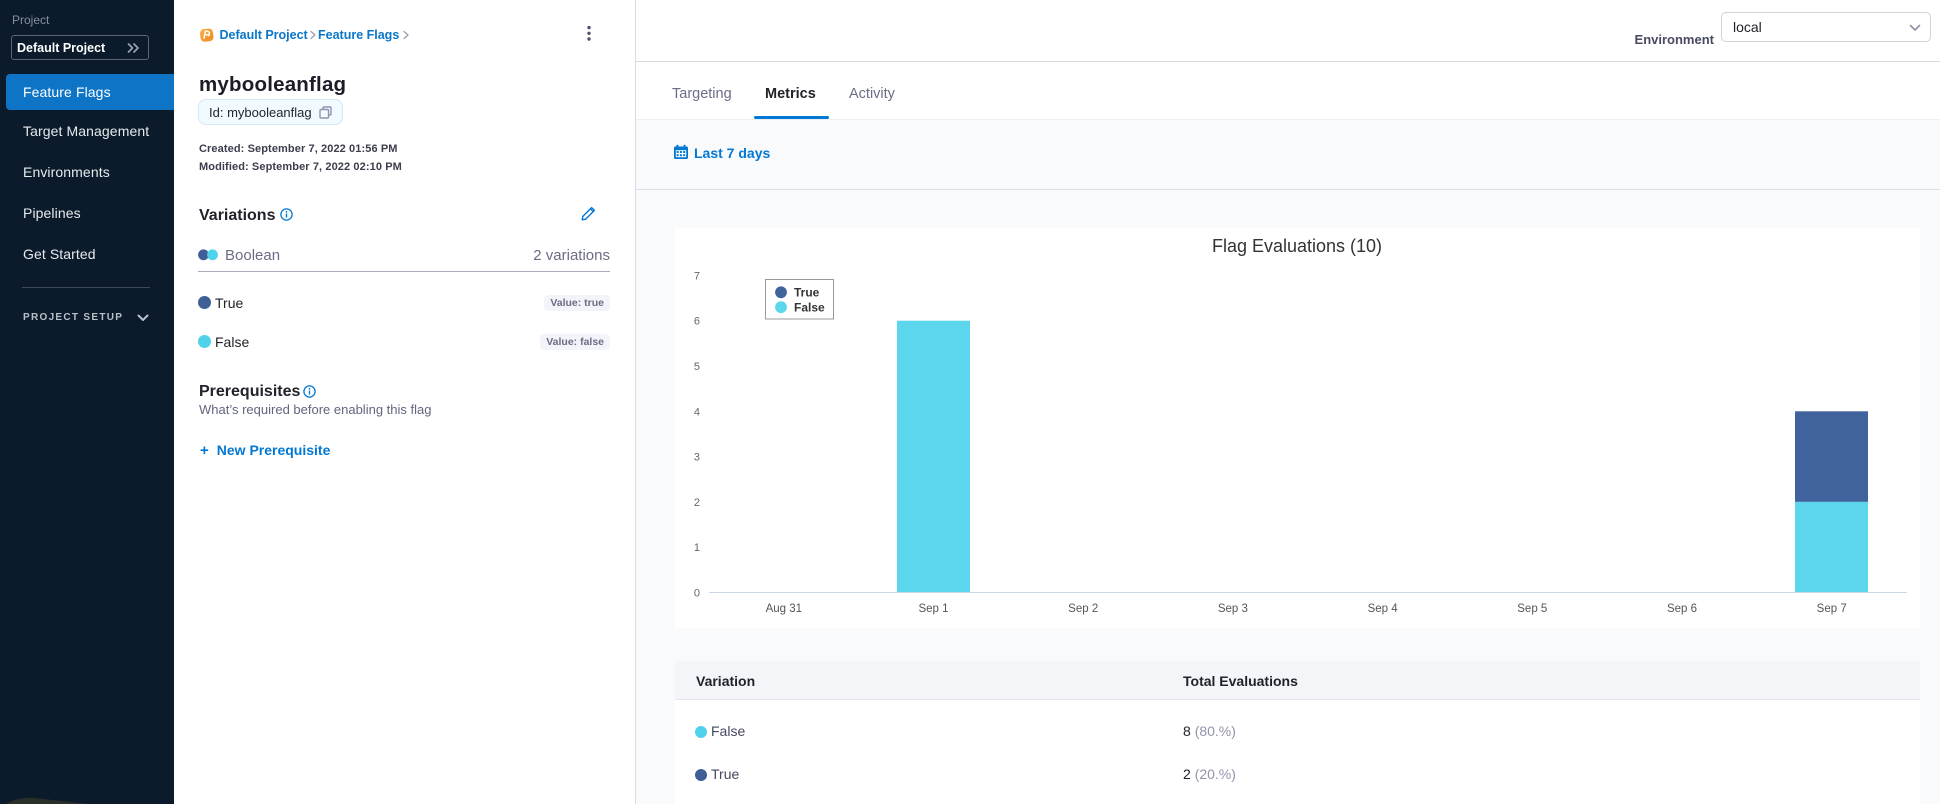 The width and height of the screenshot is (1940, 804). I want to click on svg-text: 1, so click(697, 548).